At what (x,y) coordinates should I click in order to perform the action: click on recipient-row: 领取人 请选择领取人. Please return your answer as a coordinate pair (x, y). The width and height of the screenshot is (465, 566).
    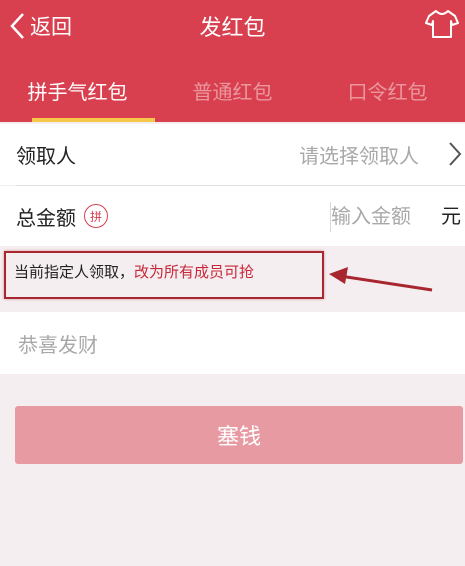
    Looking at the image, I should click on (232, 154).